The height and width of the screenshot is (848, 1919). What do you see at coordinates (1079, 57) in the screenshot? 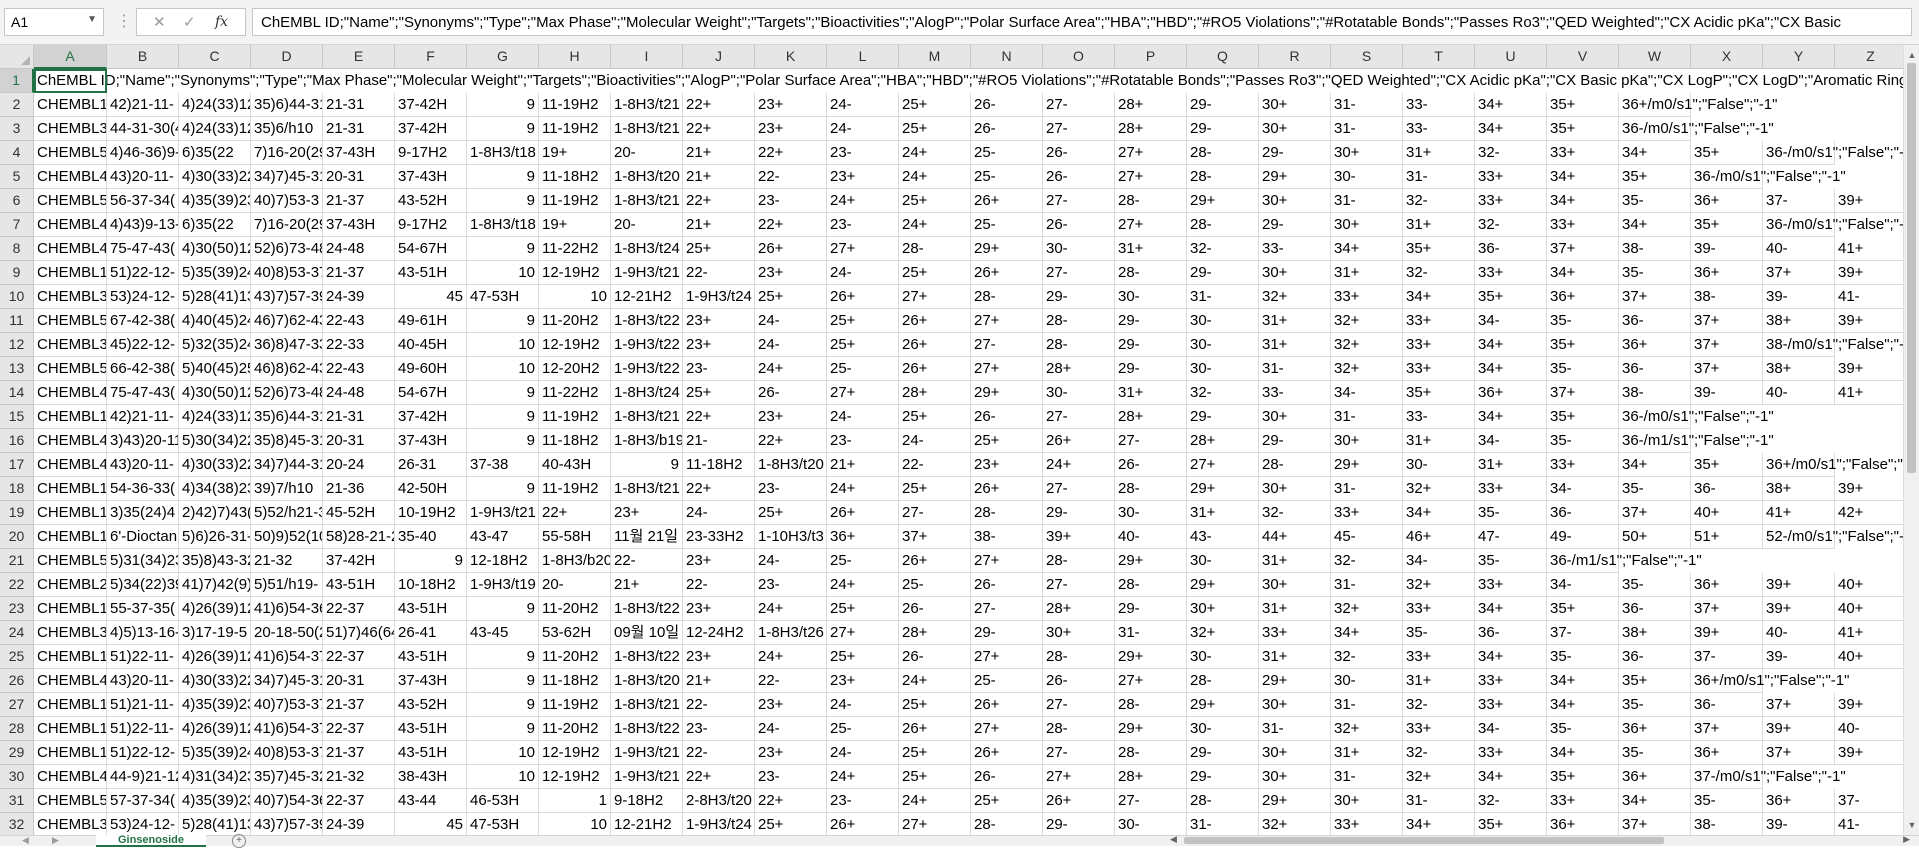
I see `column-header-o: O` at bounding box center [1079, 57].